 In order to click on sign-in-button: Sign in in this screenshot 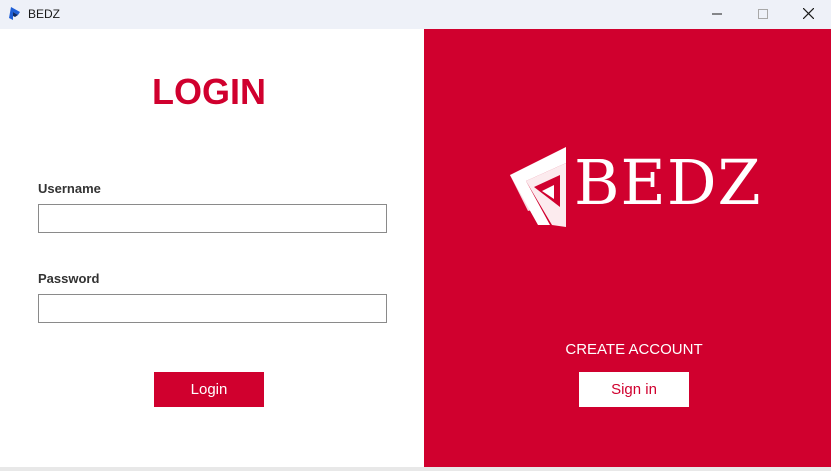, I will do `click(634, 389)`.